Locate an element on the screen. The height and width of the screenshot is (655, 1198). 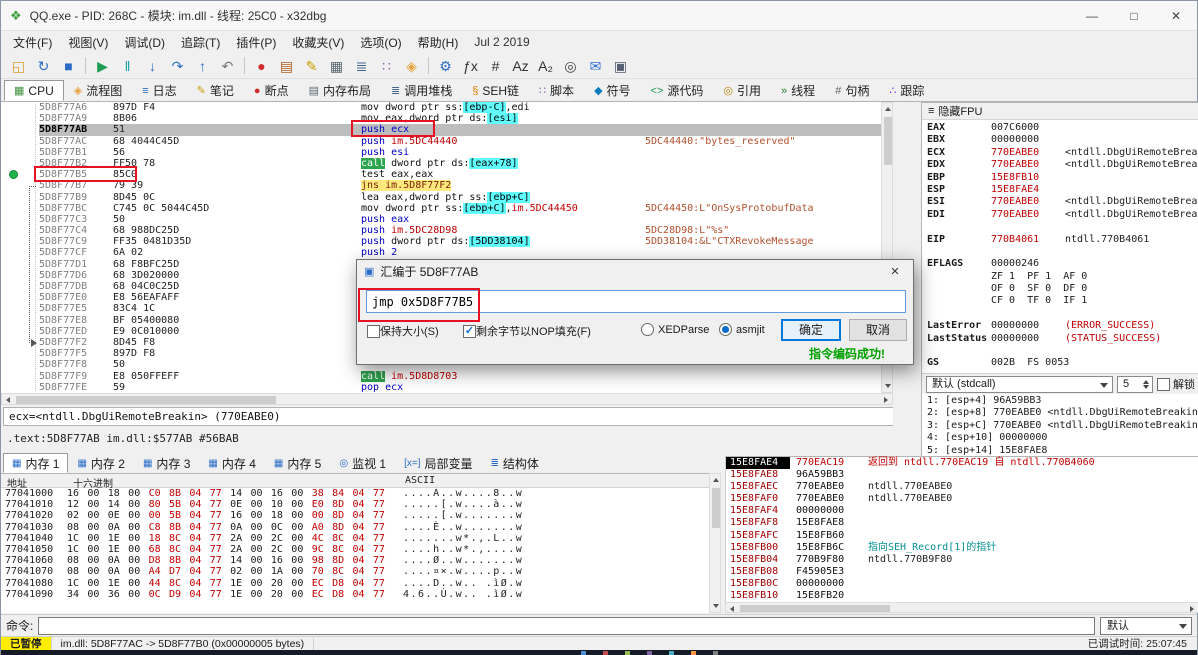
maximize-button: □ is located at coordinates (1134, 15).